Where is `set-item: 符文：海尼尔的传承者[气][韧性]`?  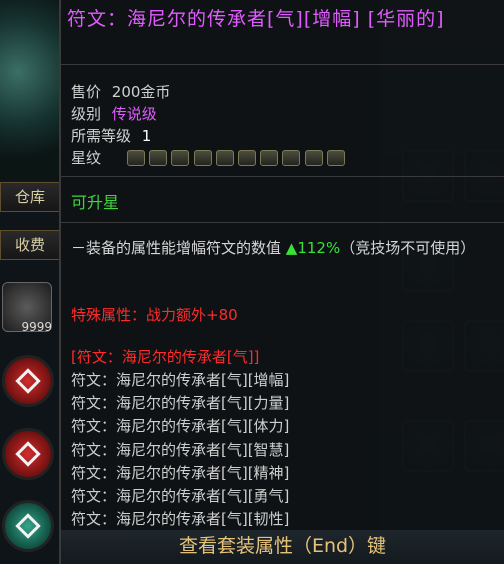 set-item: 符文：海尼尔的传承者[气][韧性] is located at coordinates (180, 519).